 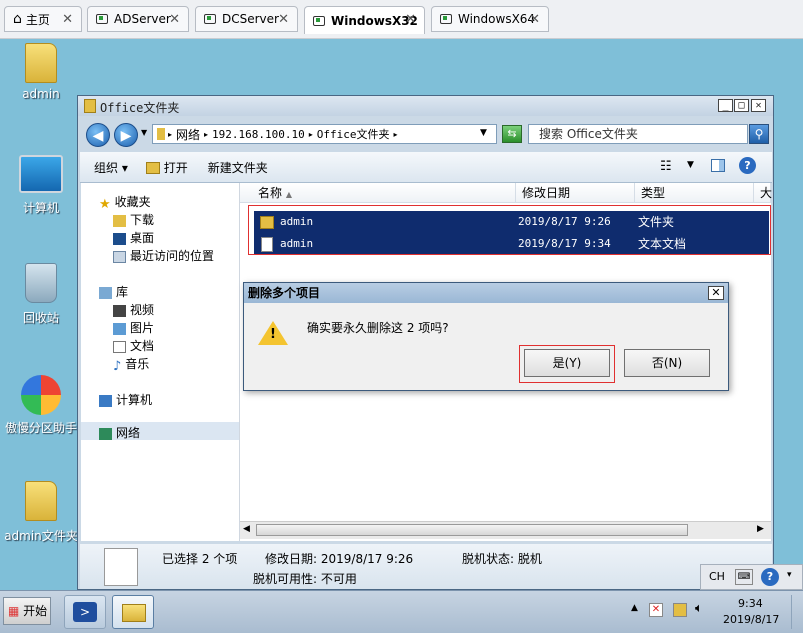 I want to click on history-dropdown-icon: ▼, so click(x=144, y=132).